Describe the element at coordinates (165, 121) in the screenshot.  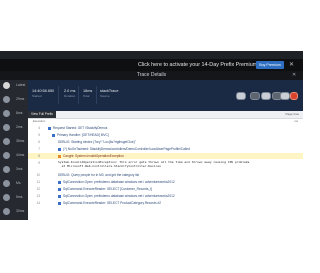
I see `column-header: Execution ms` at that location.